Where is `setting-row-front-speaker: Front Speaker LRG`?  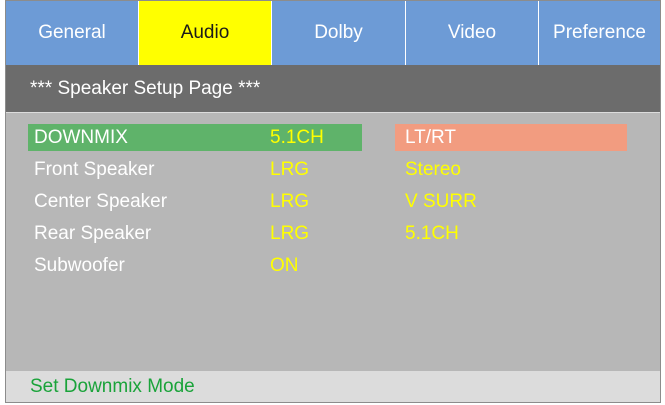 setting-row-front-speaker: Front Speaker LRG is located at coordinates (195, 169).